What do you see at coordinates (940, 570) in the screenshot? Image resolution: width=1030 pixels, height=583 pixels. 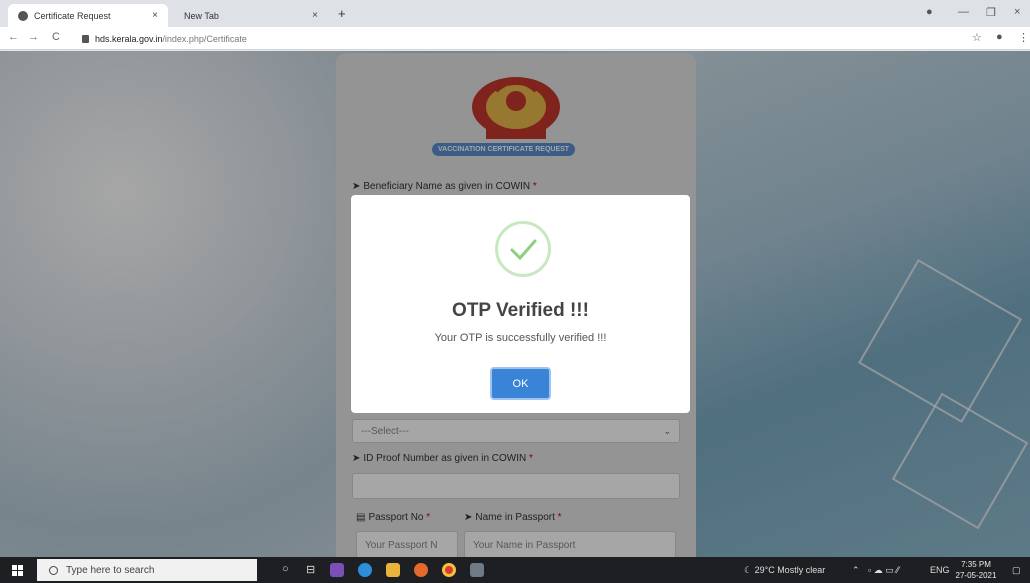 I see `language-indicator: ENG` at bounding box center [940, 570].